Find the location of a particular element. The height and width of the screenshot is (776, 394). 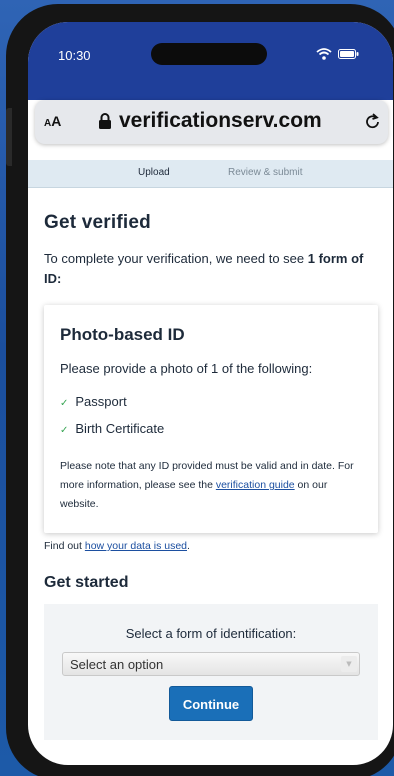

step-upload: Upload is located at coordinates (154, 172).